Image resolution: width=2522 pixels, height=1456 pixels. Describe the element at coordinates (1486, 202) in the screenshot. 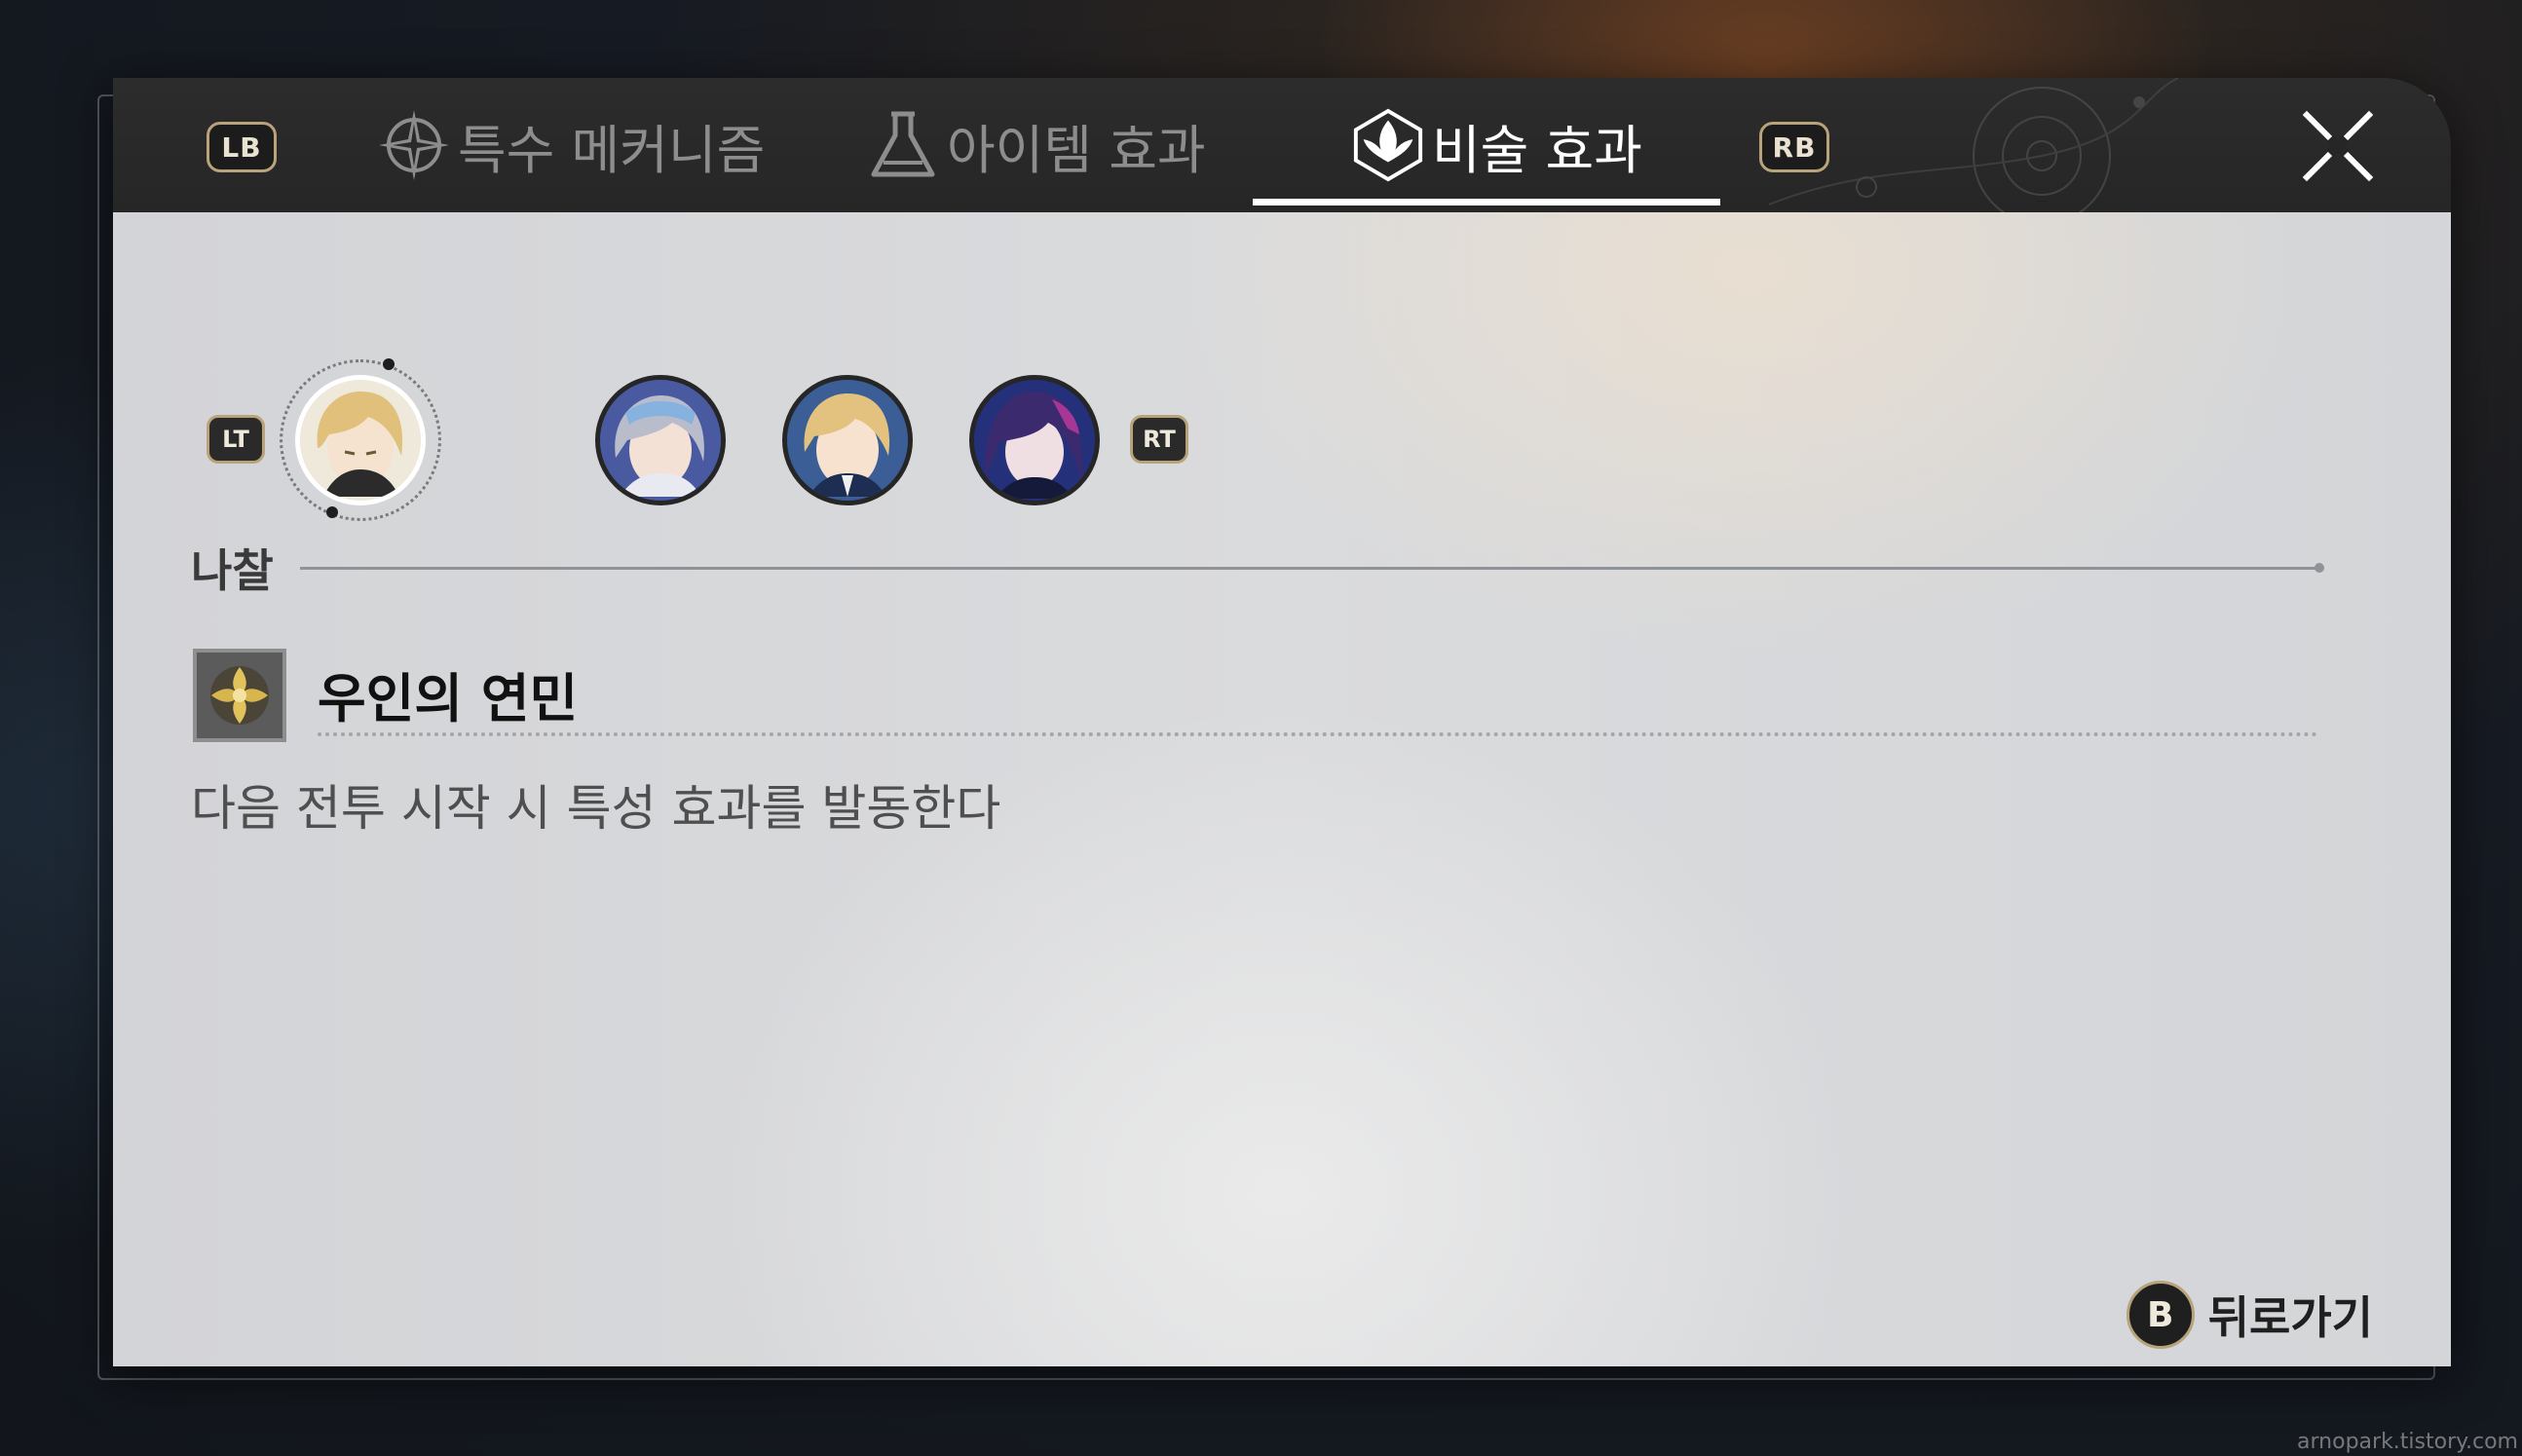

I see `active-tab-underline` at that location.